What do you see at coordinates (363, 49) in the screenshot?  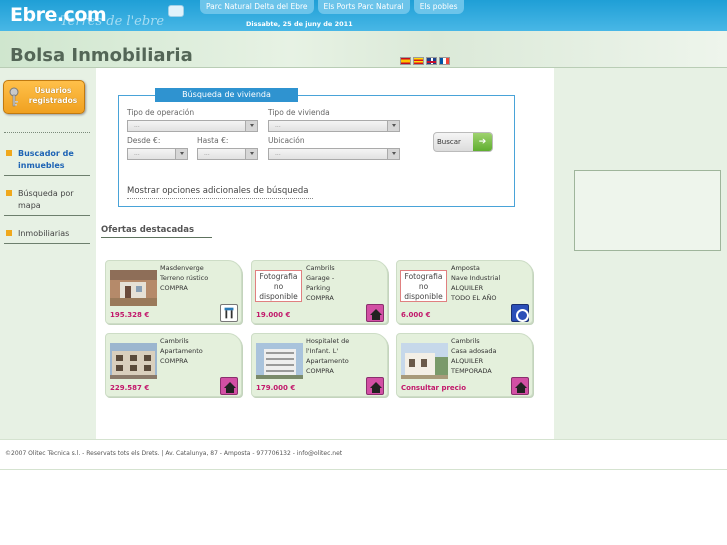 I see `header-band: Bolsa Inmobiliaria` at bounding box center [363, 49].